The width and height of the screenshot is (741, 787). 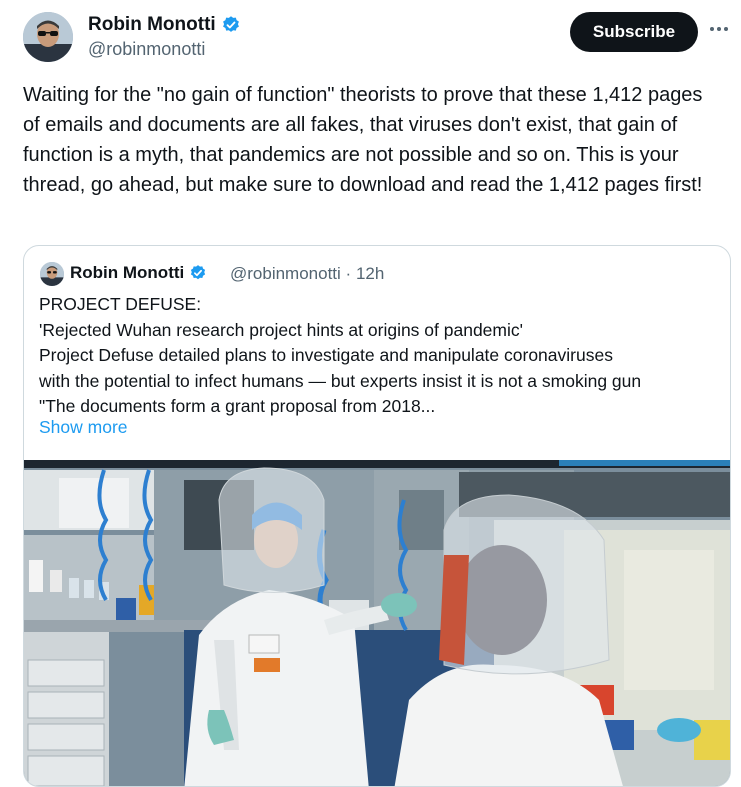 What do you see at coordinates (634, 32) in the screenshot?
I see `subscribe-button: Subscribe` at bounding box center [634, 32].